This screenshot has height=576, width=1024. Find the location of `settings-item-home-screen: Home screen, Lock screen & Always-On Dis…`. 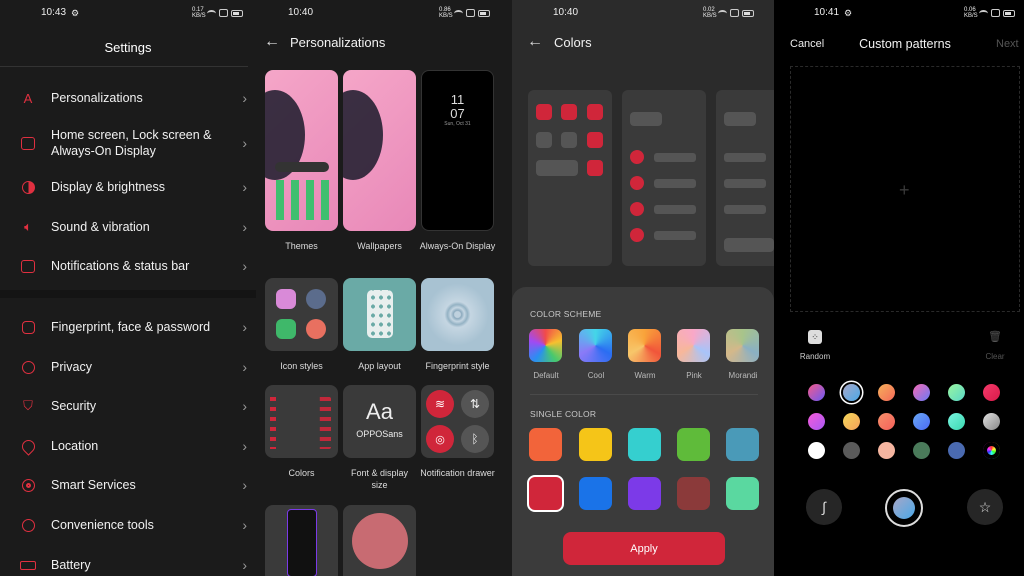

settings-item-home-screen: Home screen, Lock screen & Always-On Dis… is located at coordinates (128, 143).